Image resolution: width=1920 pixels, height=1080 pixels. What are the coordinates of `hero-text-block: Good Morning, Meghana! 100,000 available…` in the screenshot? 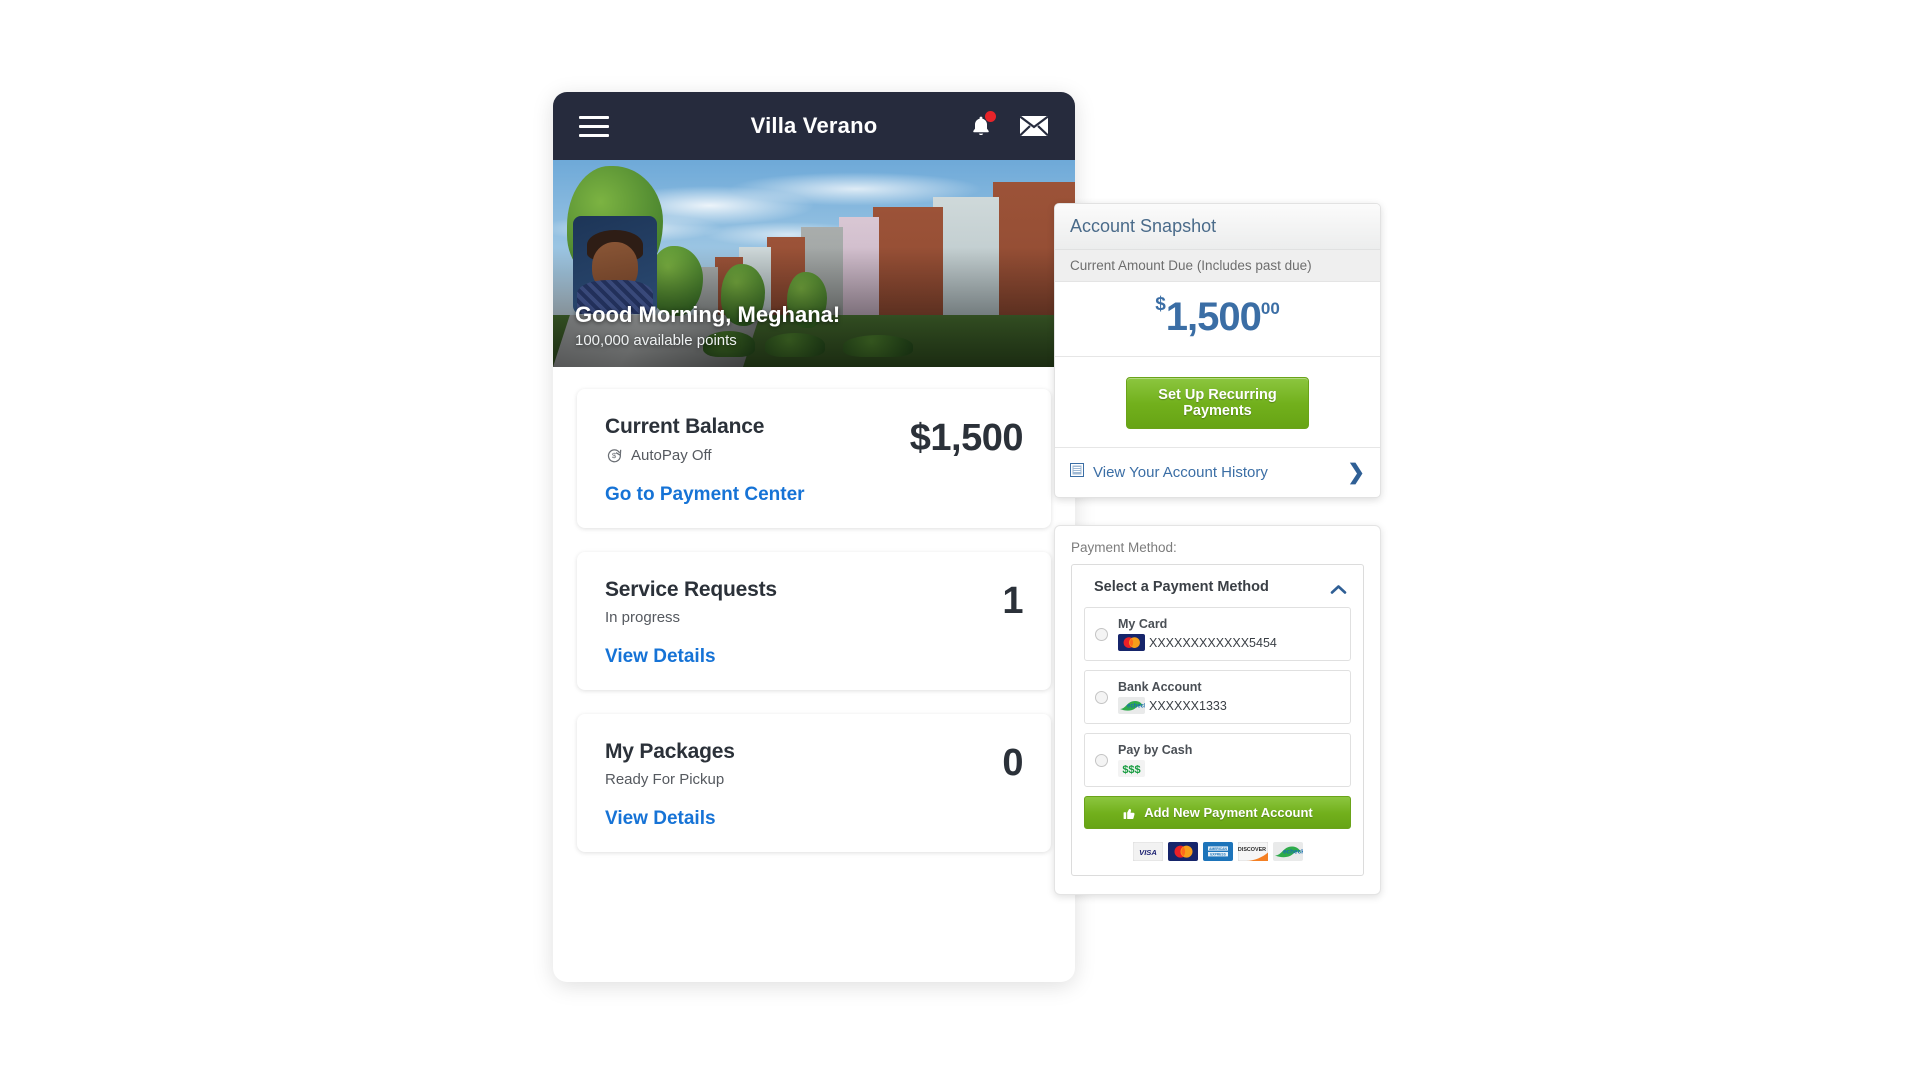 It's located at (707, 325).